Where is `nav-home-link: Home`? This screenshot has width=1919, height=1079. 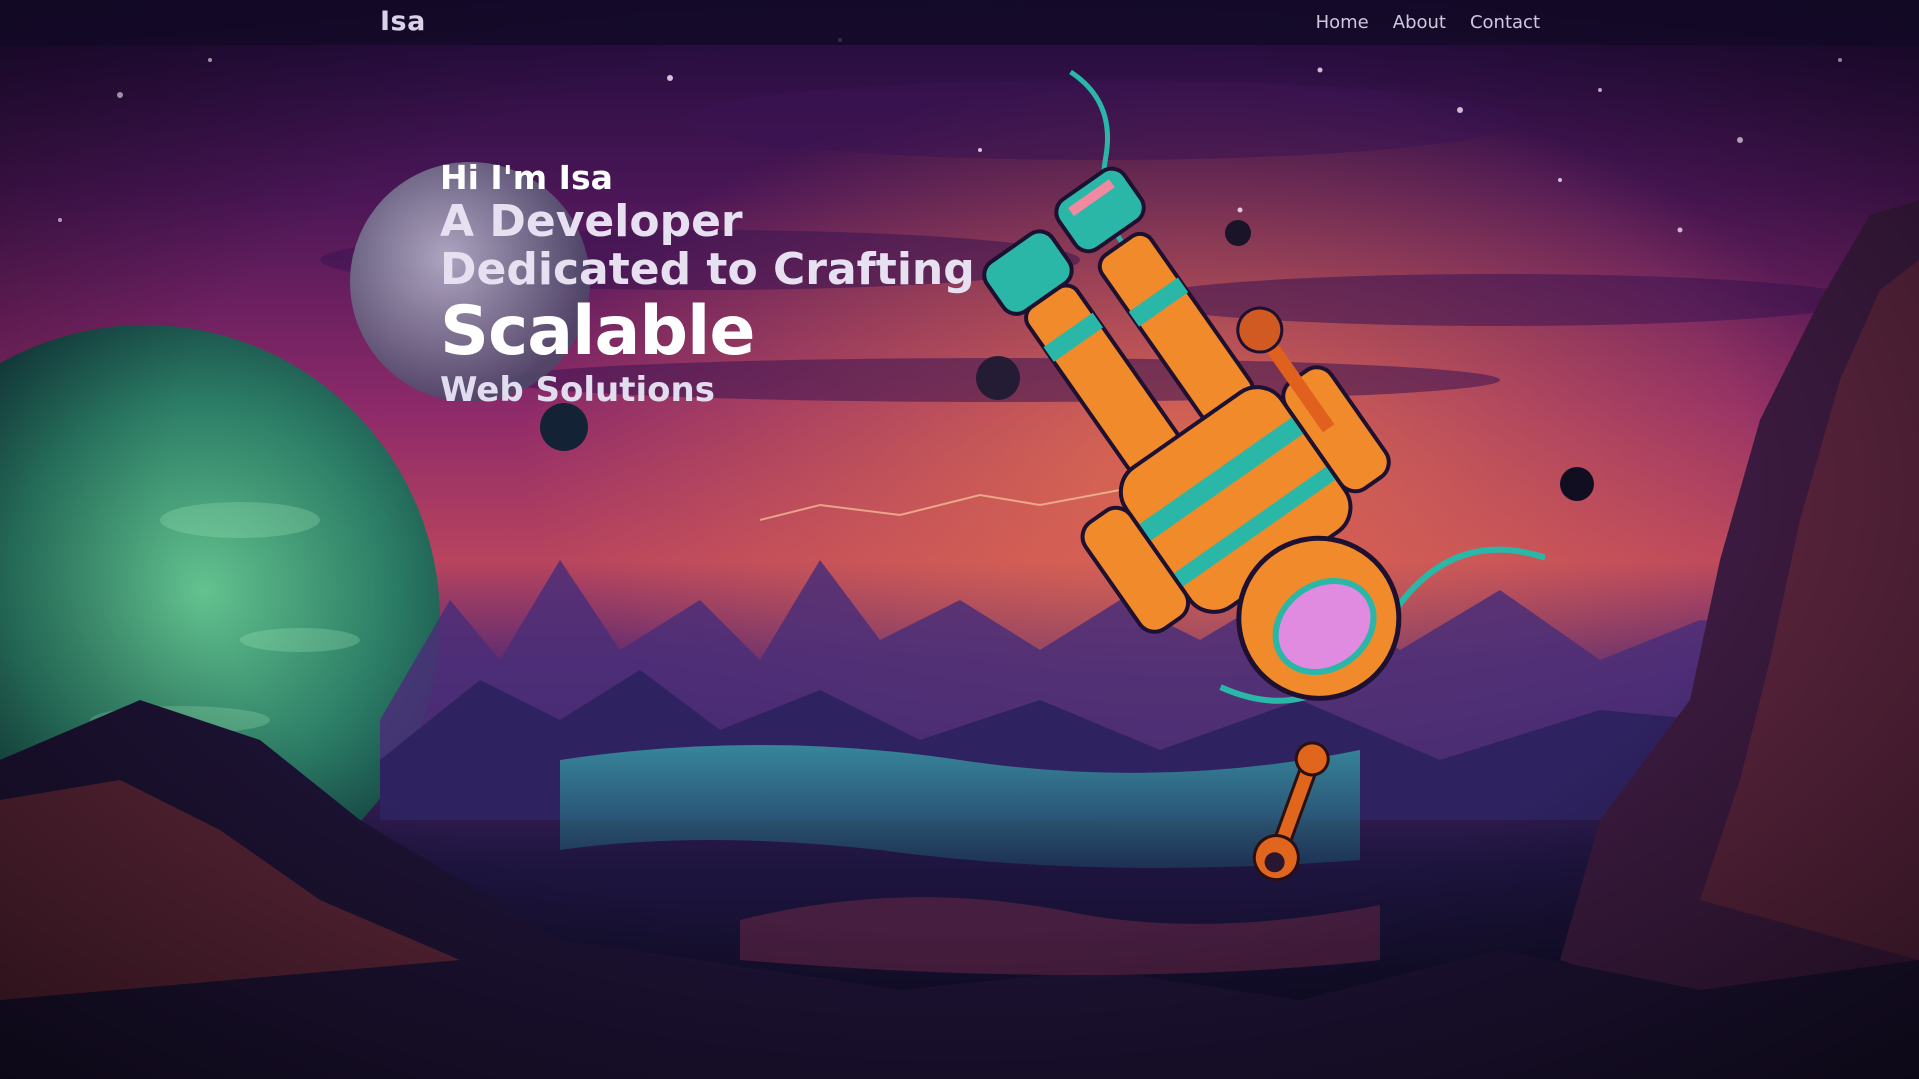 nav-home-link: Home is located at coordinates (1342, 22).